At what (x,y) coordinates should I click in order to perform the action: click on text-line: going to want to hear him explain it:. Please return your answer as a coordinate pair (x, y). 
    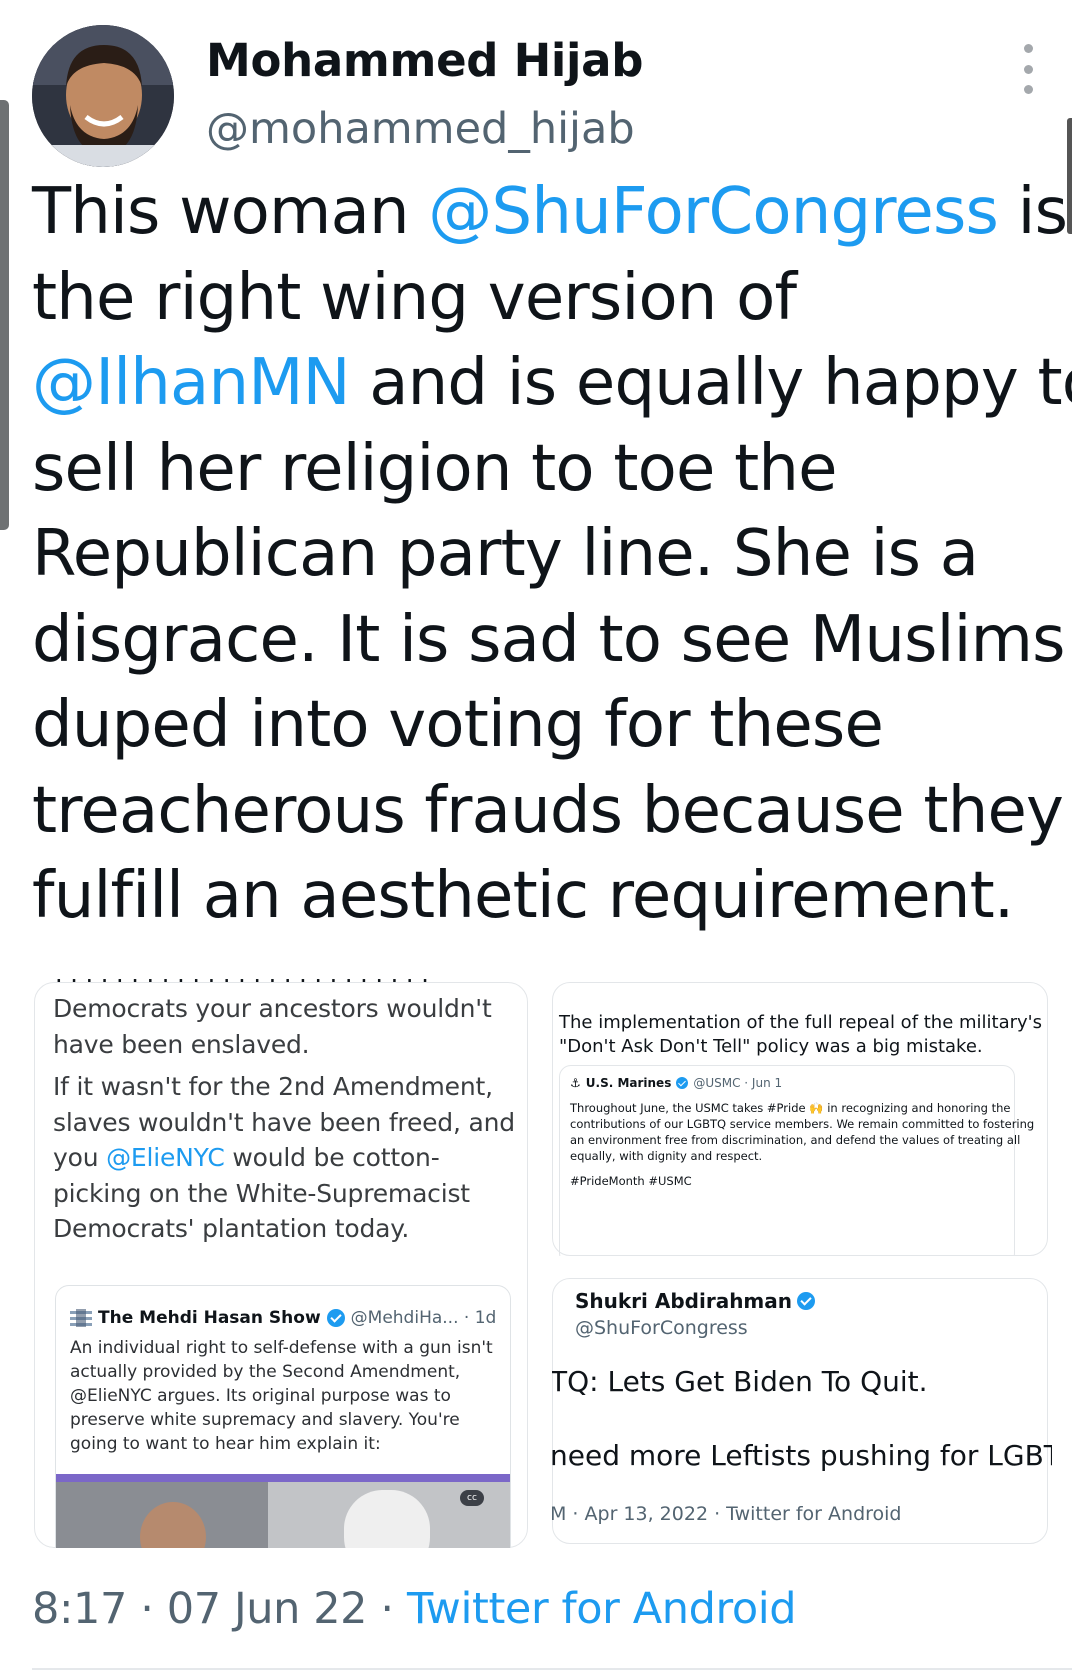
    Looking at the image, I should click on (225, 1444).